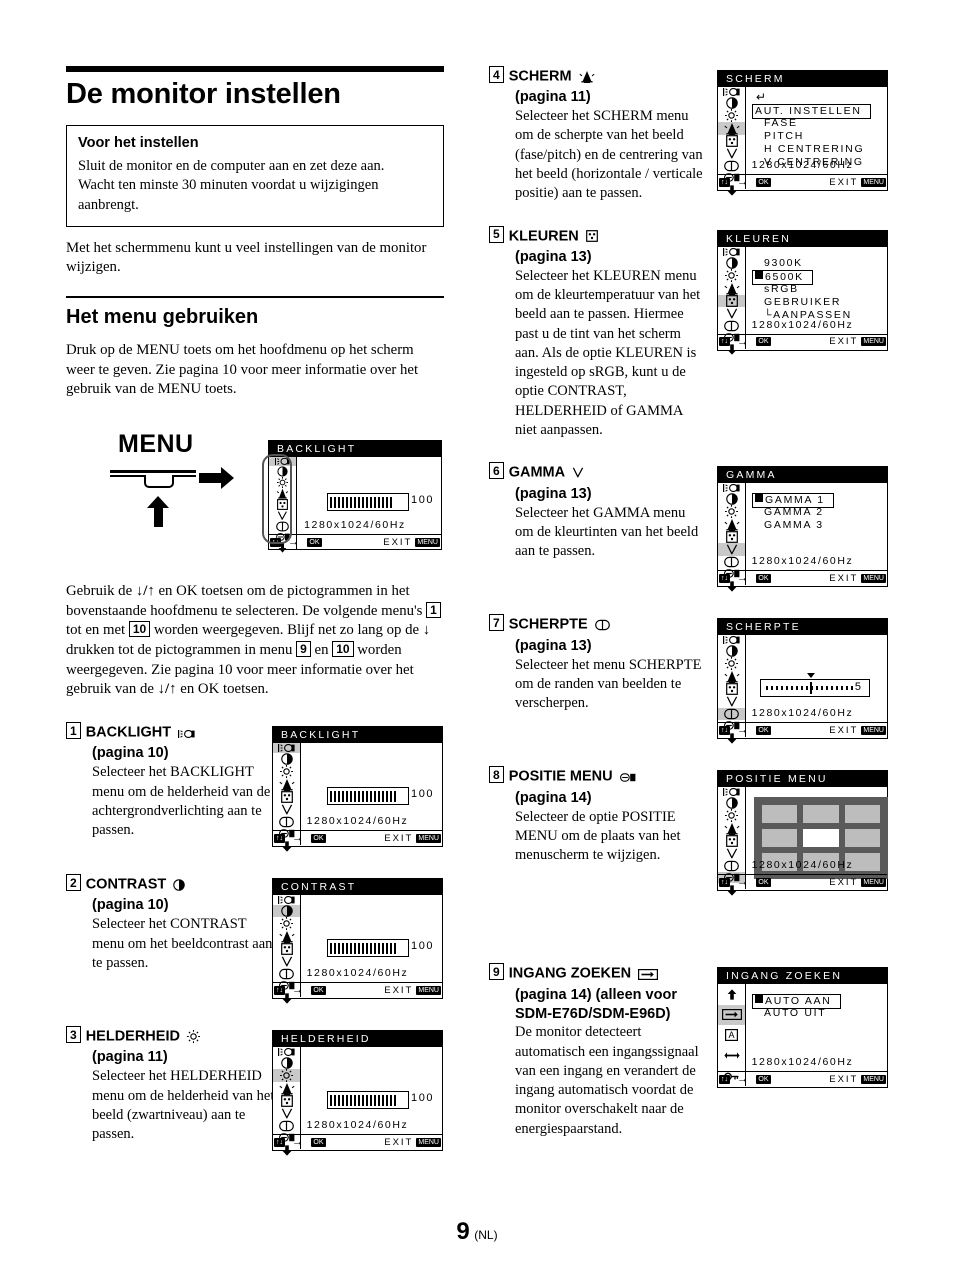  I want to click on sidebar-auto-adjust-icon: A, so click(731, 1035).